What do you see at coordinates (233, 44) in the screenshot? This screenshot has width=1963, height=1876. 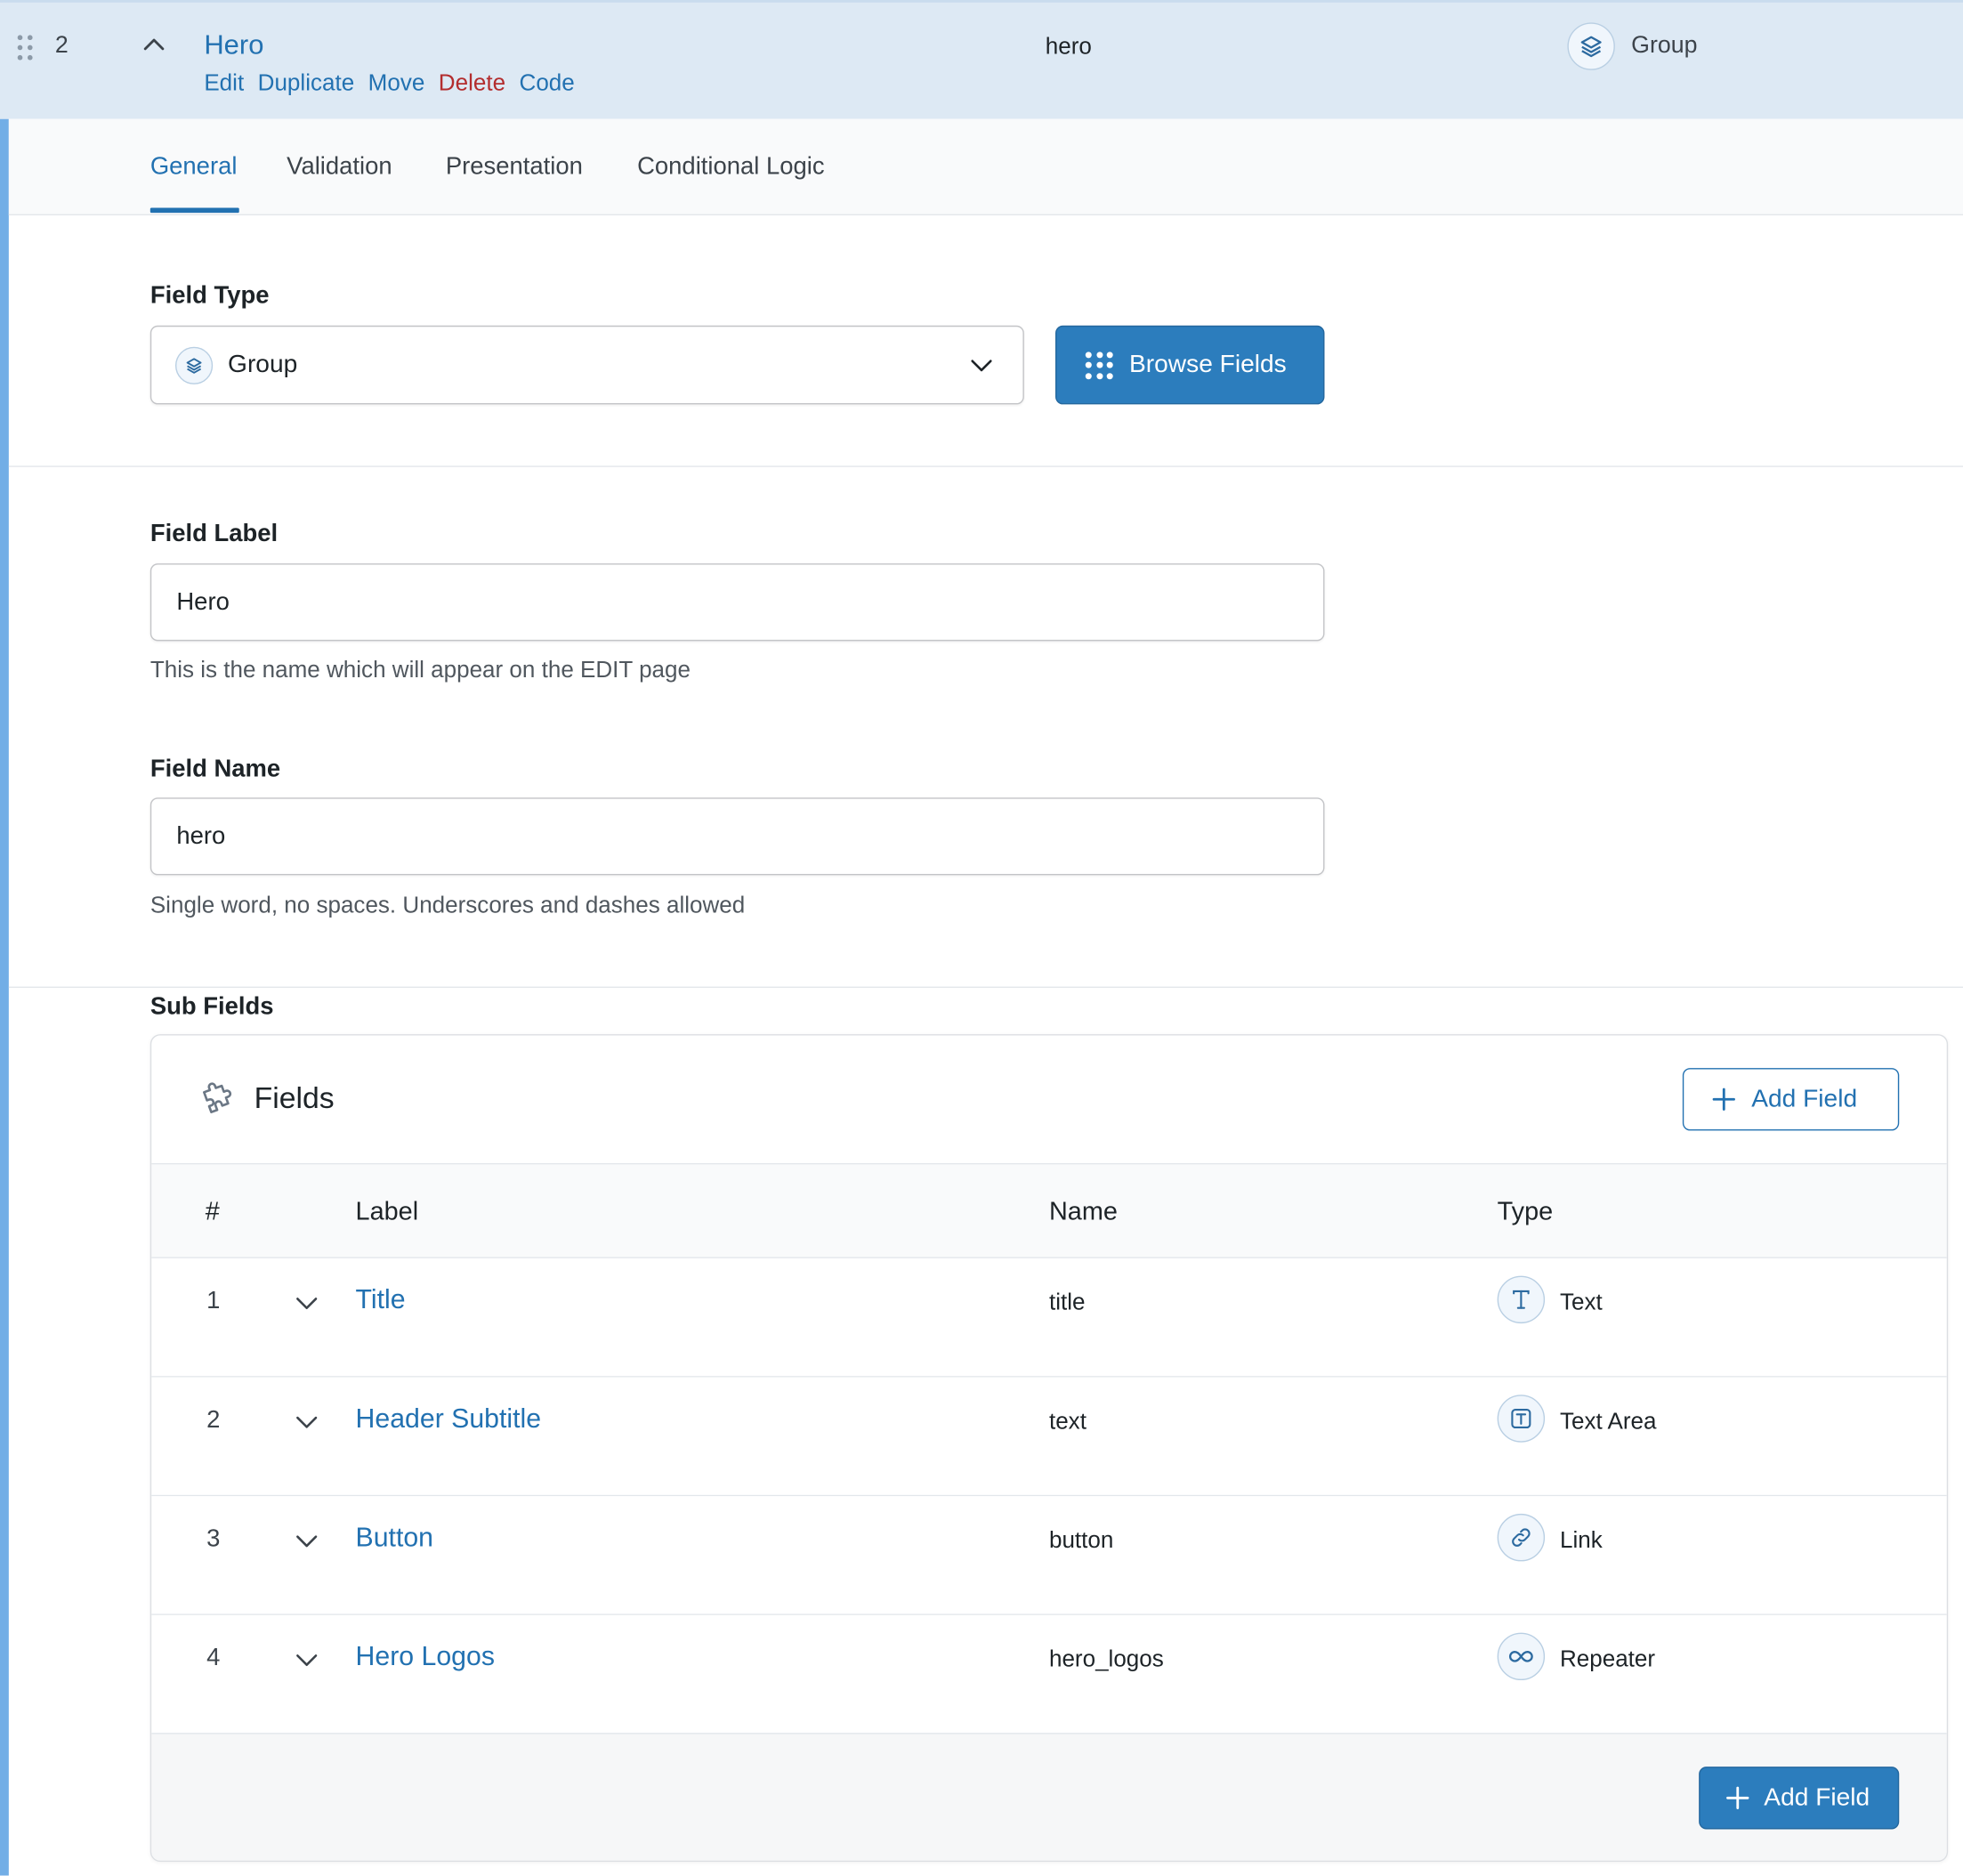 I see `field-label-link: Hero` at bounding box center [233, 44].